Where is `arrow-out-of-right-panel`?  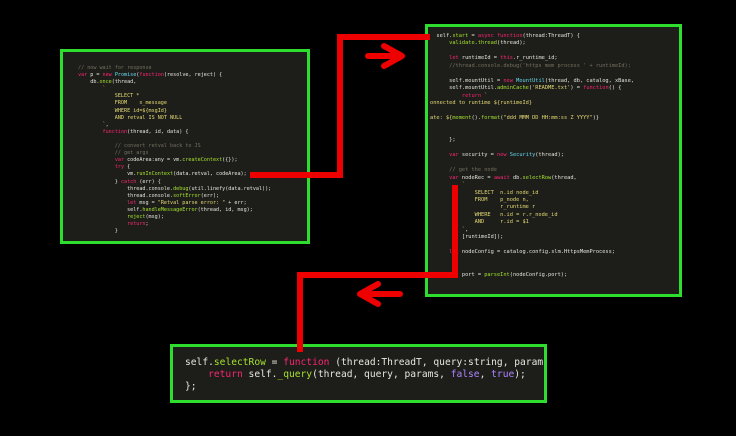
arrow-out-of-right-panel is located at coordinates (380, 294).